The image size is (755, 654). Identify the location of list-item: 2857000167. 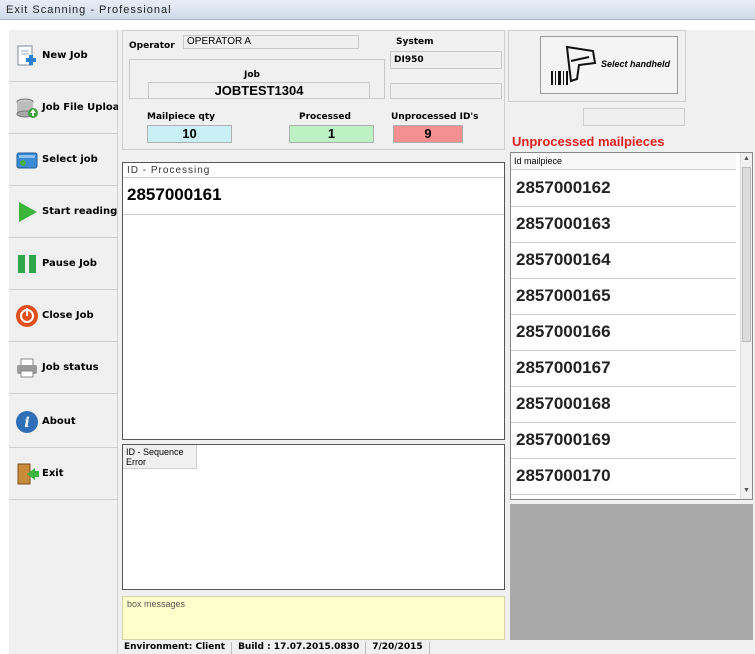
(623, 369).